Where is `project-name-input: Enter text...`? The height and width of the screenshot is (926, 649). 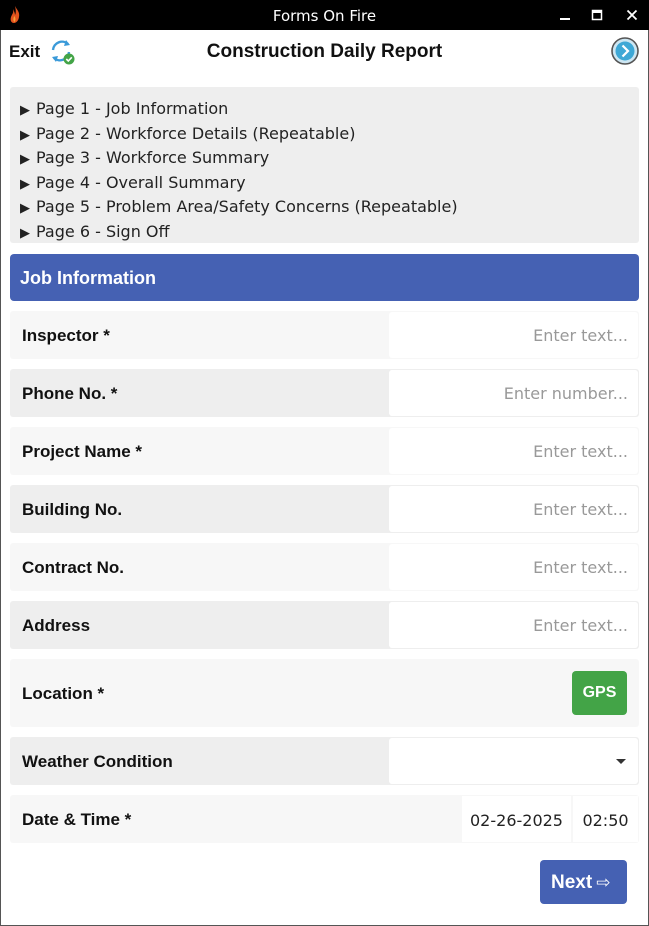 project-name-input: Enter text... is located at coordinates (513, 451).